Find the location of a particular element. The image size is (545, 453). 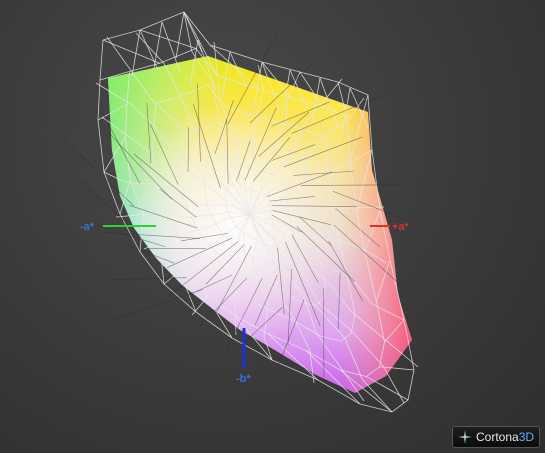

cortona3d-logo-text: Cortona3D is located at coordinates (505, 437).